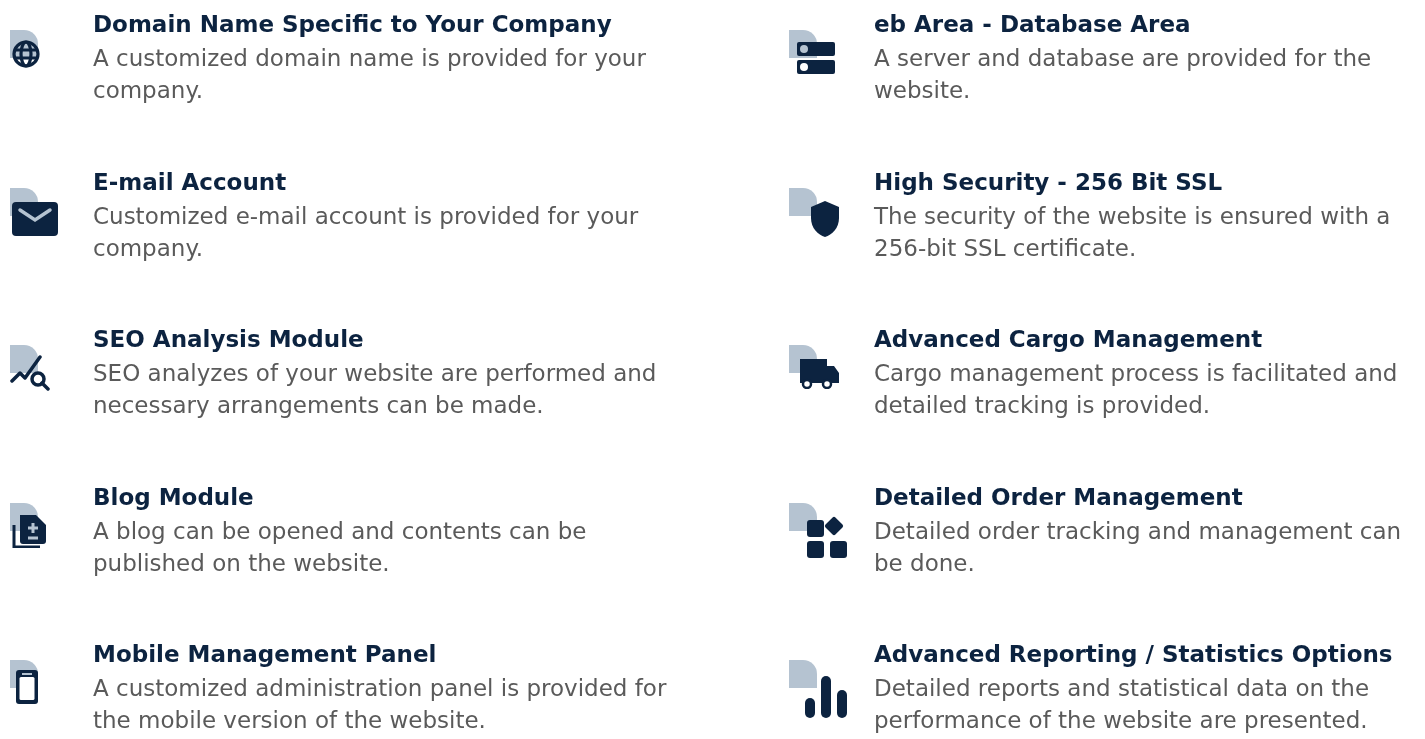  What do you see at coordinates (812, 52) in the screenshot?
I see `server-icon` at bounding box center [812, 52].